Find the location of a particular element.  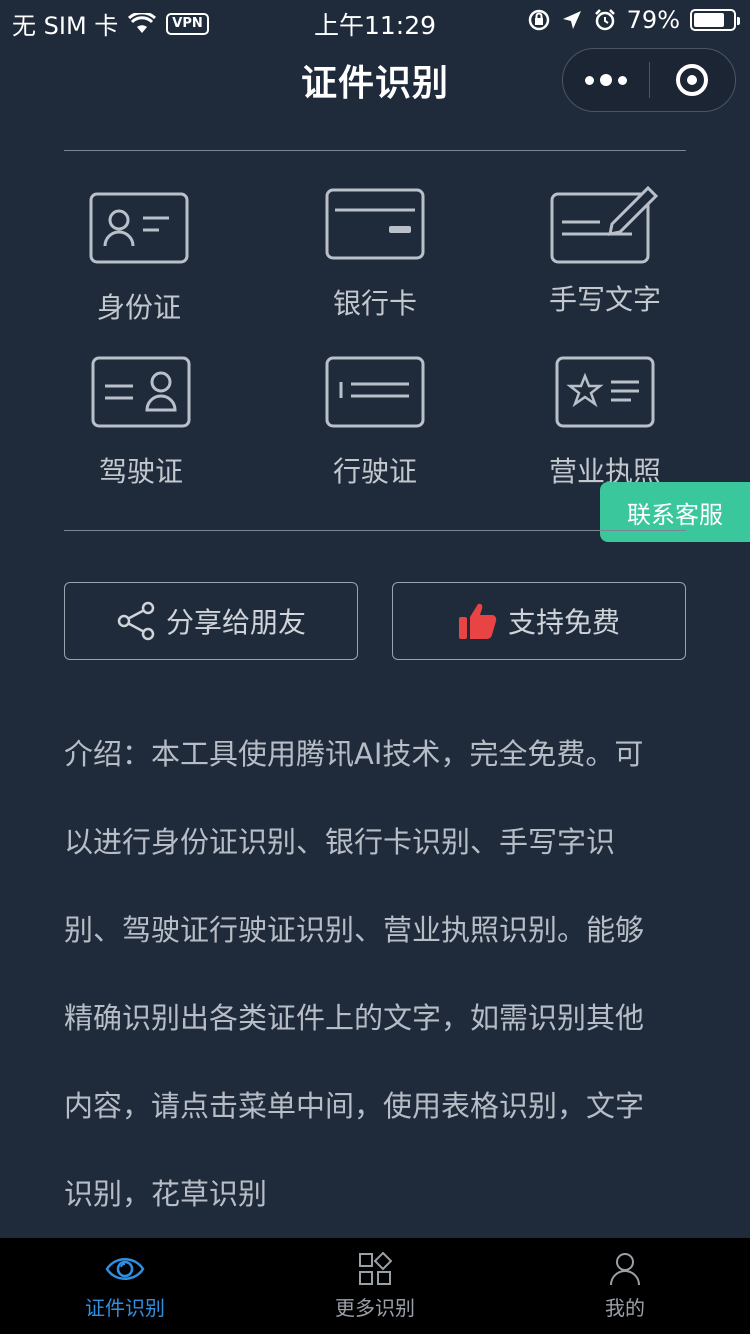

battery-icon is located at coordinates (715, 20).